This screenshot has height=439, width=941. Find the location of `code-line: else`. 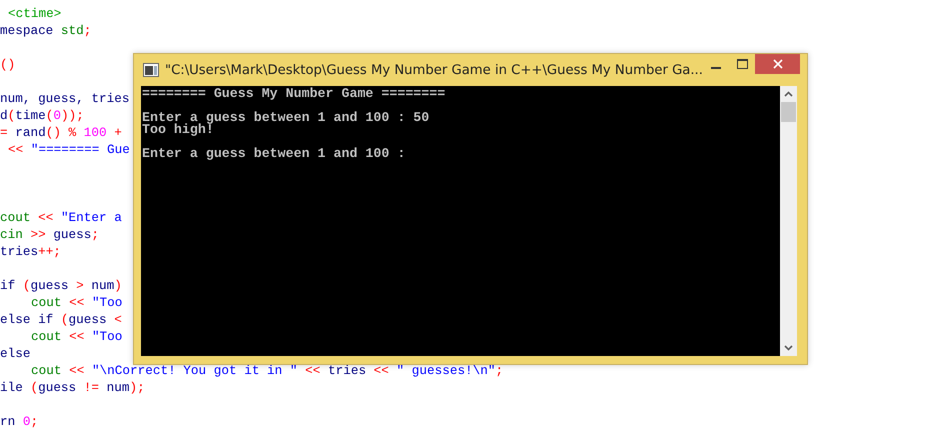

code-line: else is located at coordinates (15, 353).